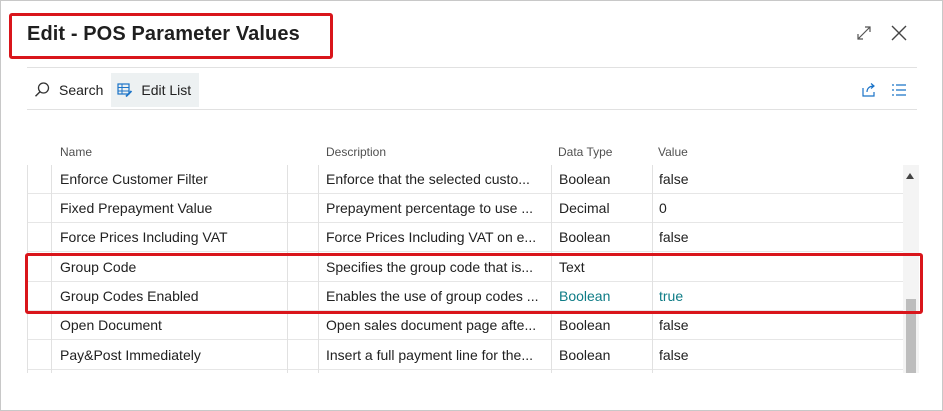 This screenshot has height=411, width=943. I want to click on edit-list-icon, so click(125, 90).